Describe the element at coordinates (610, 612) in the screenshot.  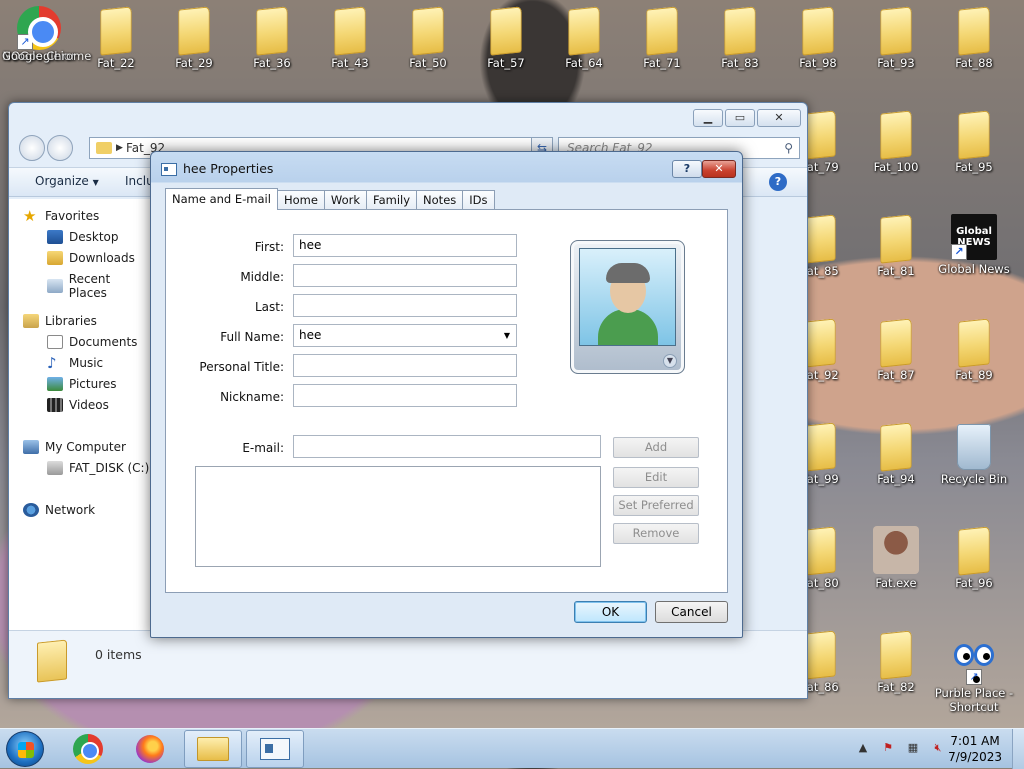
I see `ok-button: OK` at that location.